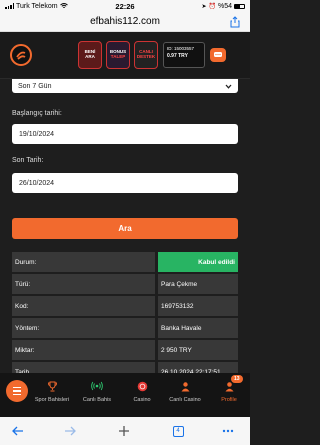  Describe the element at coordinates (37, 134) in the screenshot. I see `start-date-value: 19/10/2024` at that location.